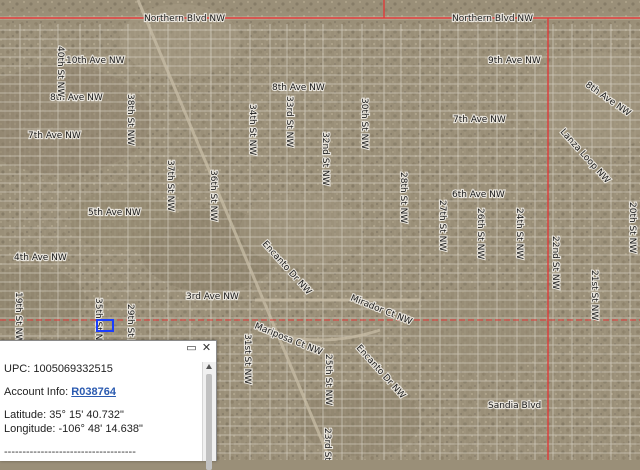  What do you see at coordinates (73, 369) in the screenshot?
I see `upc-value: 1005069332515` at bounding box center [73, 369].